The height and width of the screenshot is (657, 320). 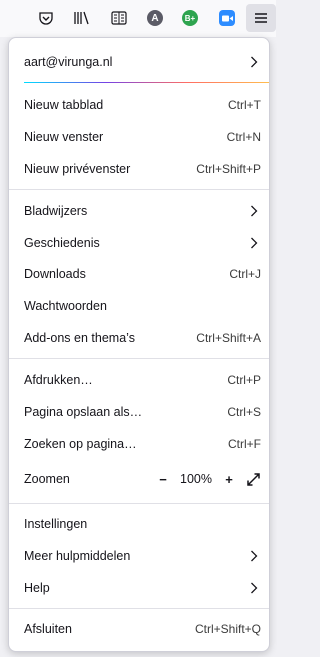 I want to click on print-shortcut: Ctrl+P, so click(x=244, y=380).